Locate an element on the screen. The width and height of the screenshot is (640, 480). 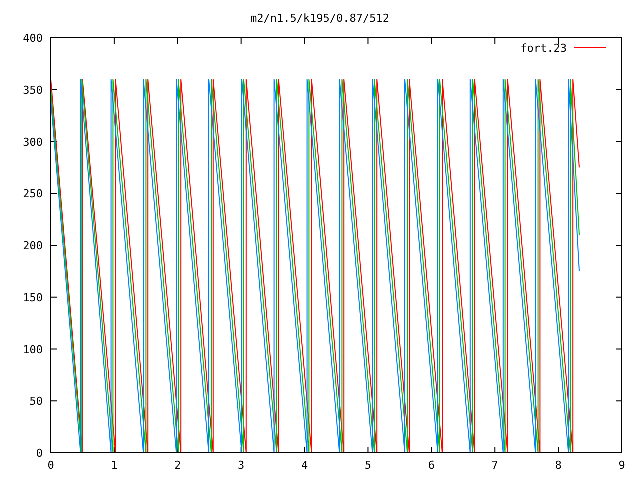
x-tick-label: 6 is located at coordinates (431, 465).